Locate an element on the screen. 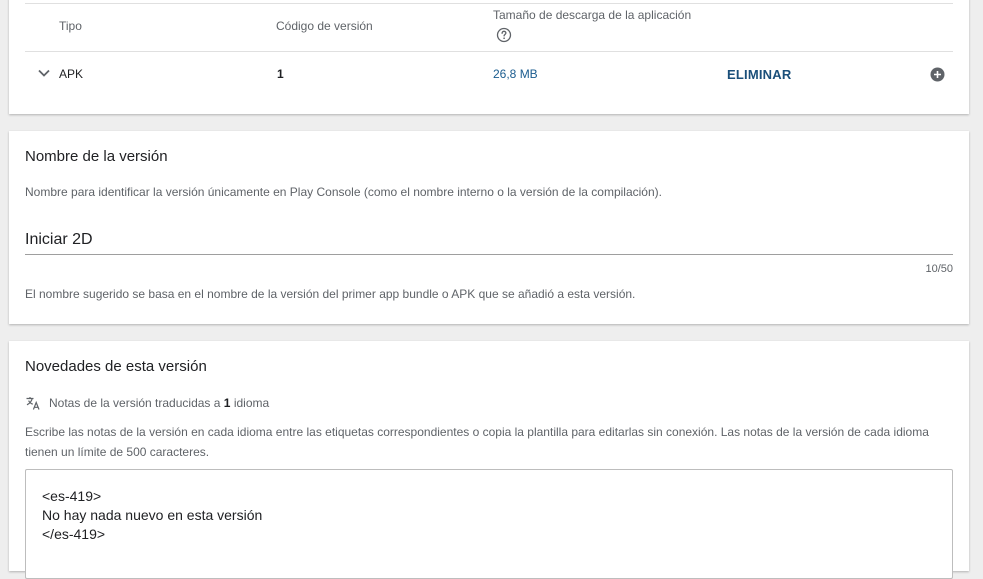  help-icon is located at coordinates (504, 35).